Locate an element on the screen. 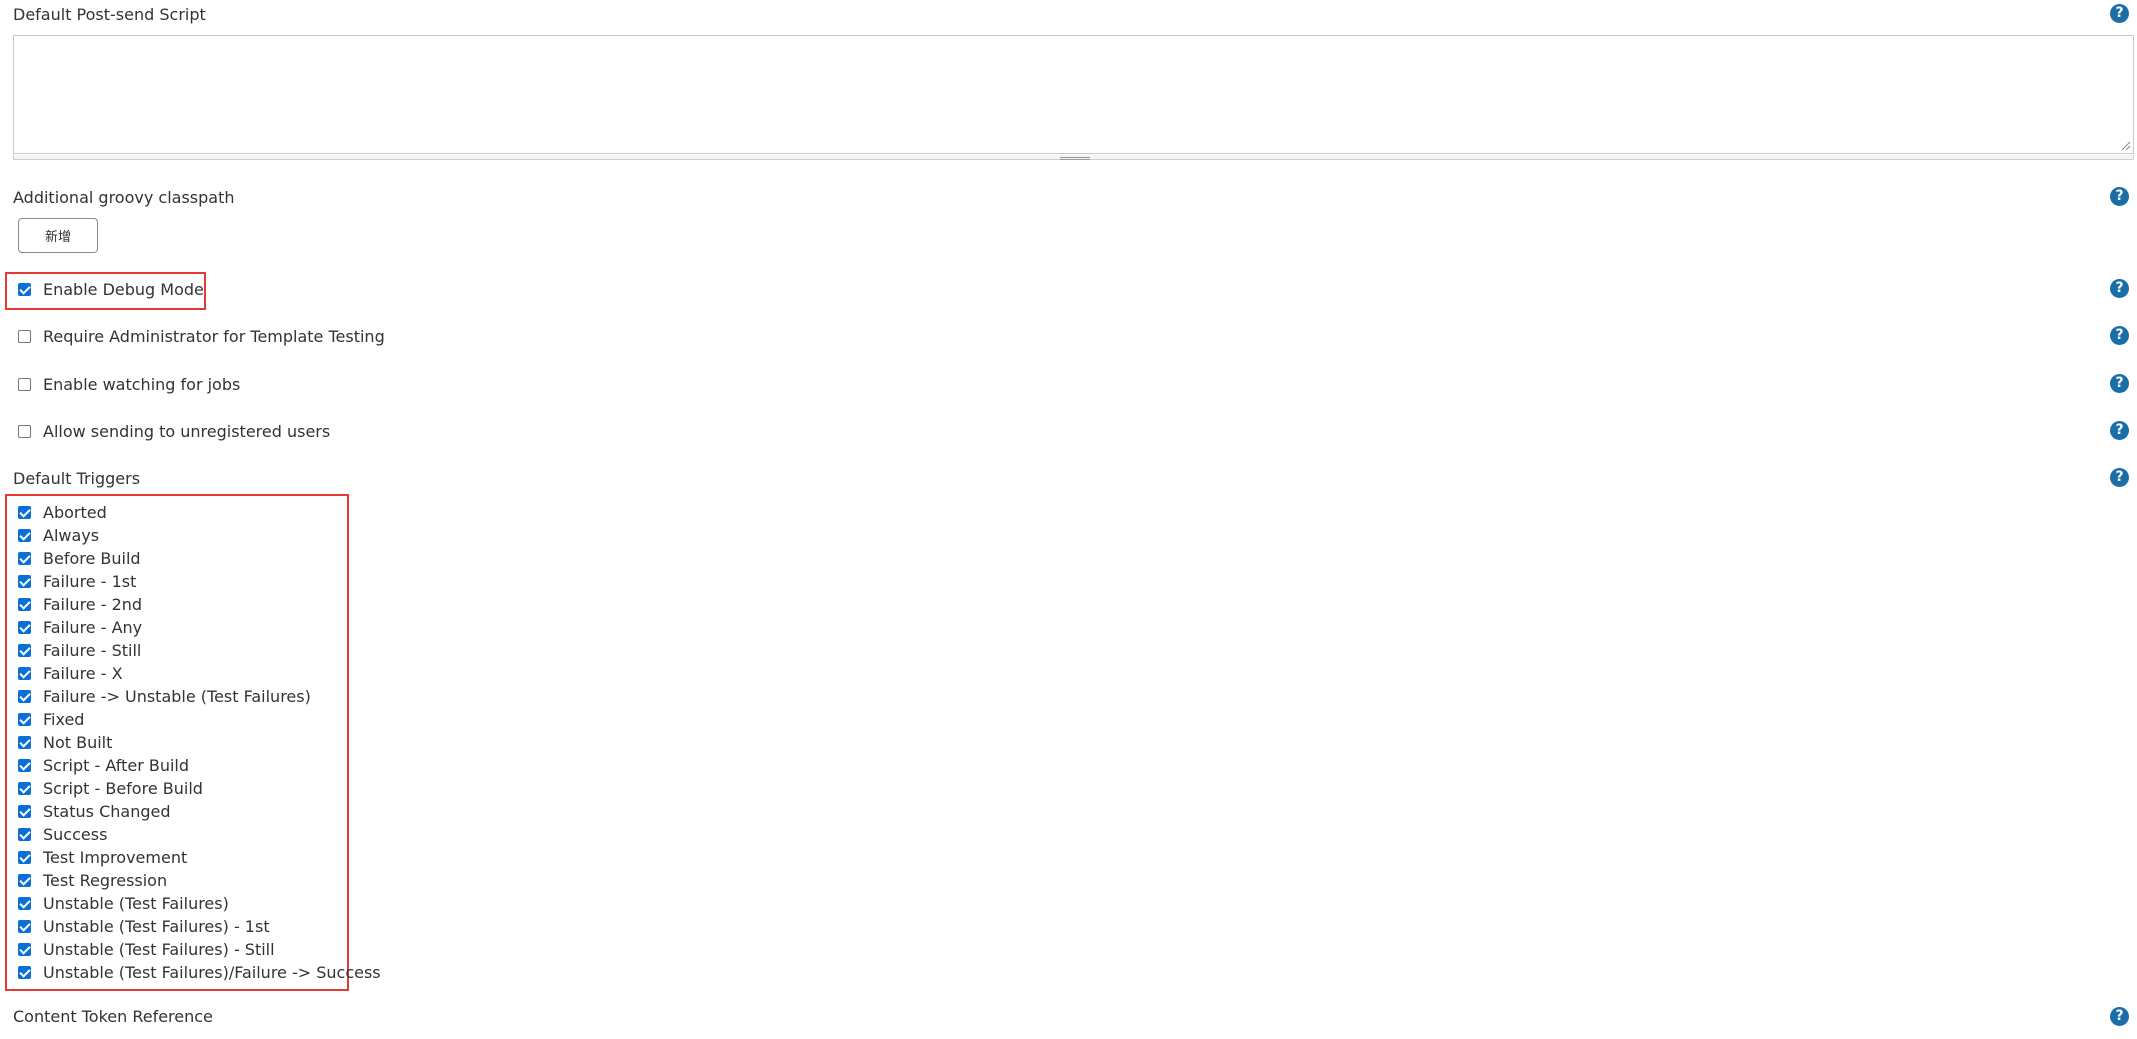 Image resolution: width=2137 pixels, height=1039 pixels. trigger-label: Failure - 1st is located at coordinates (90, 581).